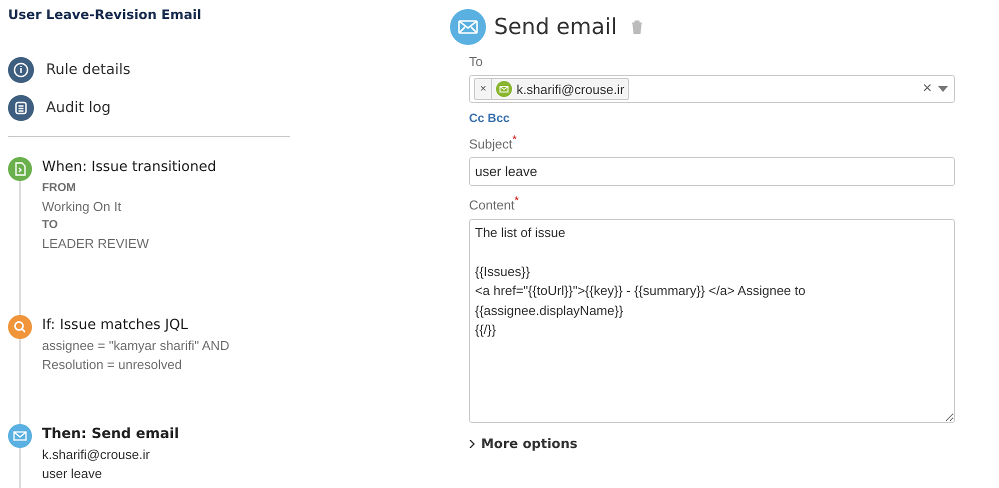 This screenshot has width=999, height=488. What do you see at coordinates (494, 204) in the screenshot?
I see `field-label: Content$^{*}$` at bounding box center [494, 204].